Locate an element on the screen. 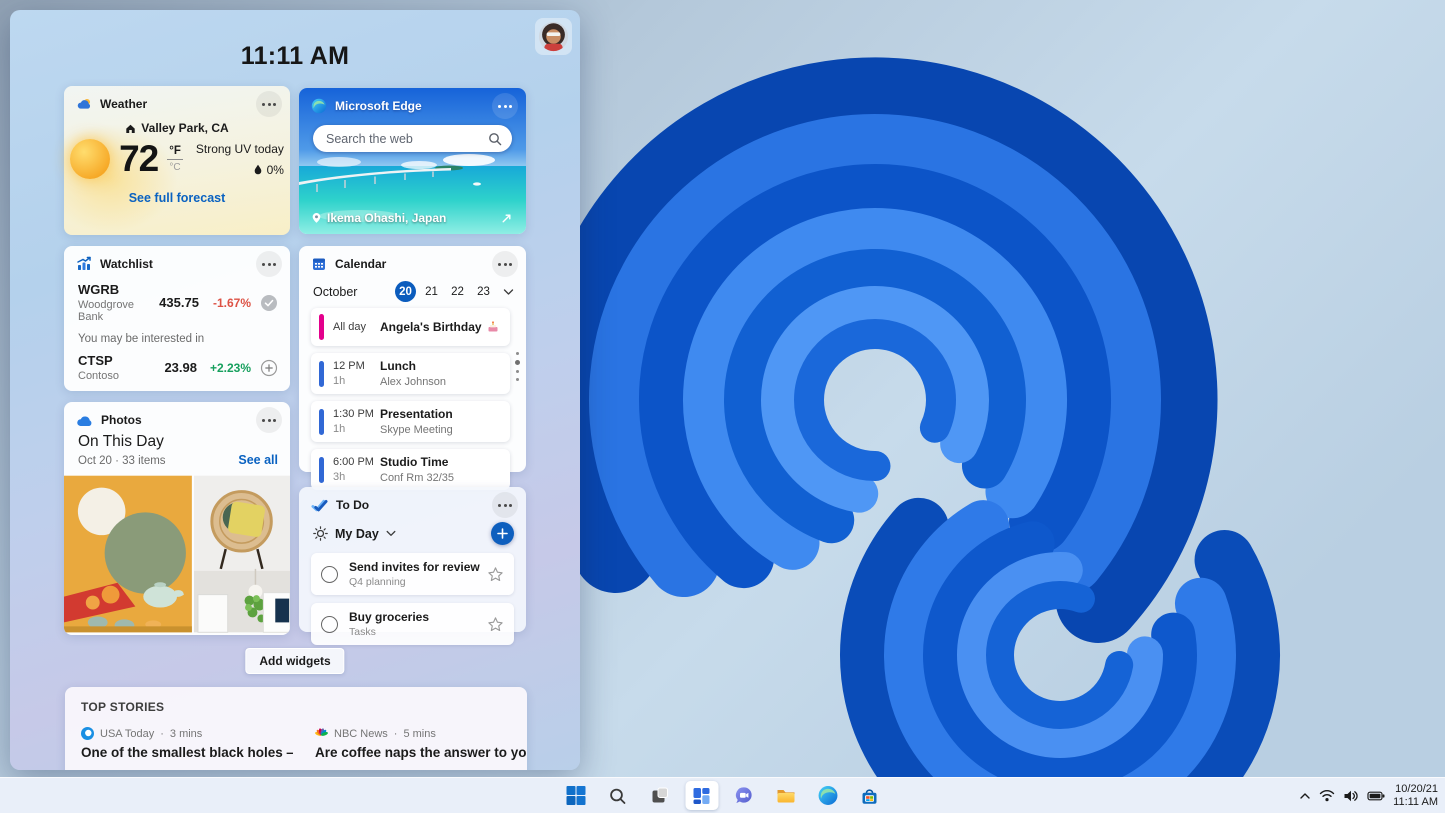 This screenshot has width=1445, height=813. watchlist-chart-icon is located at coordinates (84, 263).